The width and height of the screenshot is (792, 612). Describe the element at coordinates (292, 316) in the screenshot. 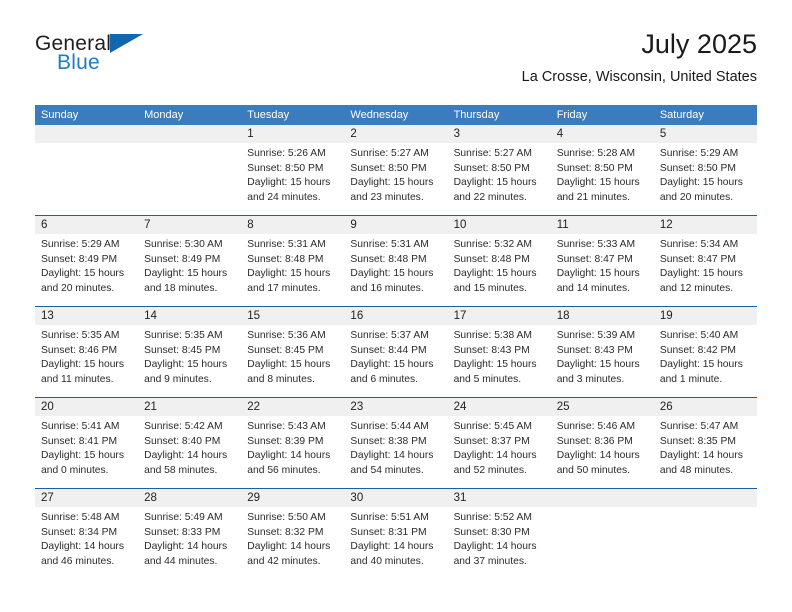

I see `day-number: 15` at that location.